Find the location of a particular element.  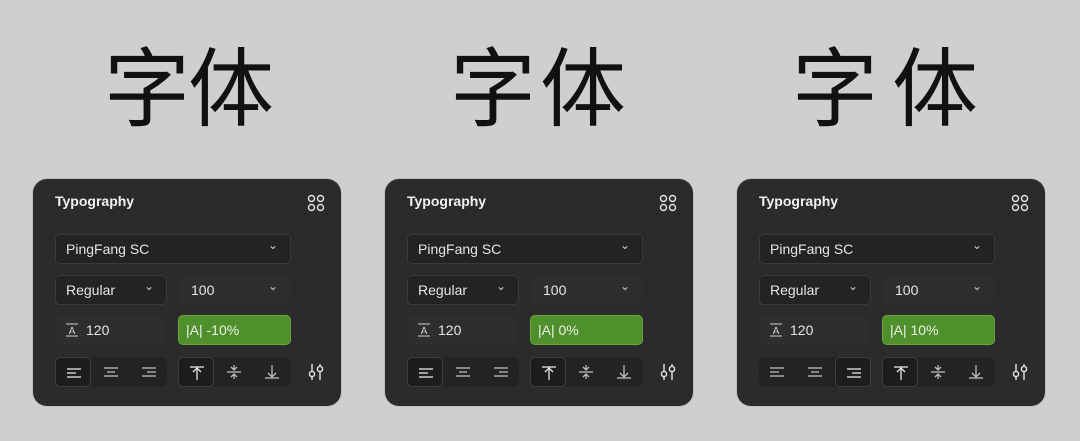

align-middle-icon is located at coordinates (938, 372).